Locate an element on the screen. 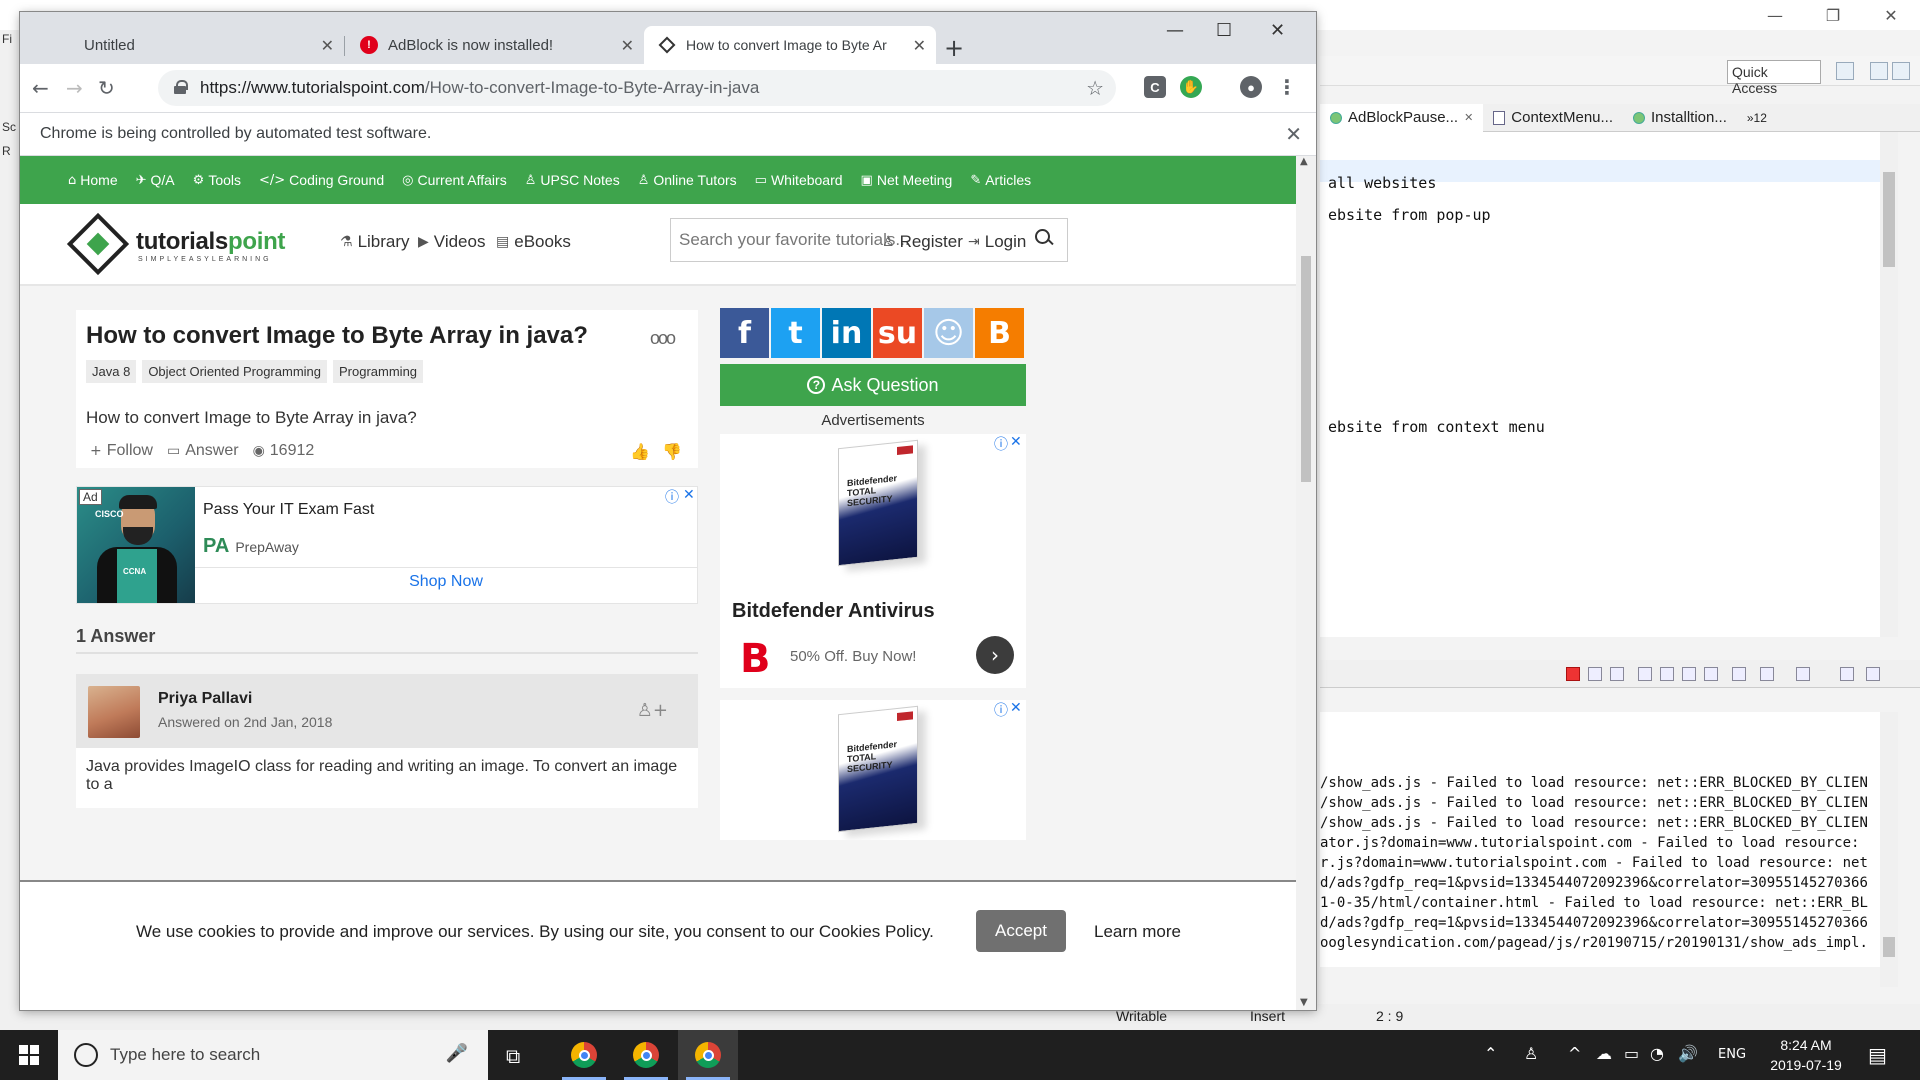 Image resolution: width=1920 pixels, height=1080 pixels. show-stdout-icon is located at coordinates (1689, 674).